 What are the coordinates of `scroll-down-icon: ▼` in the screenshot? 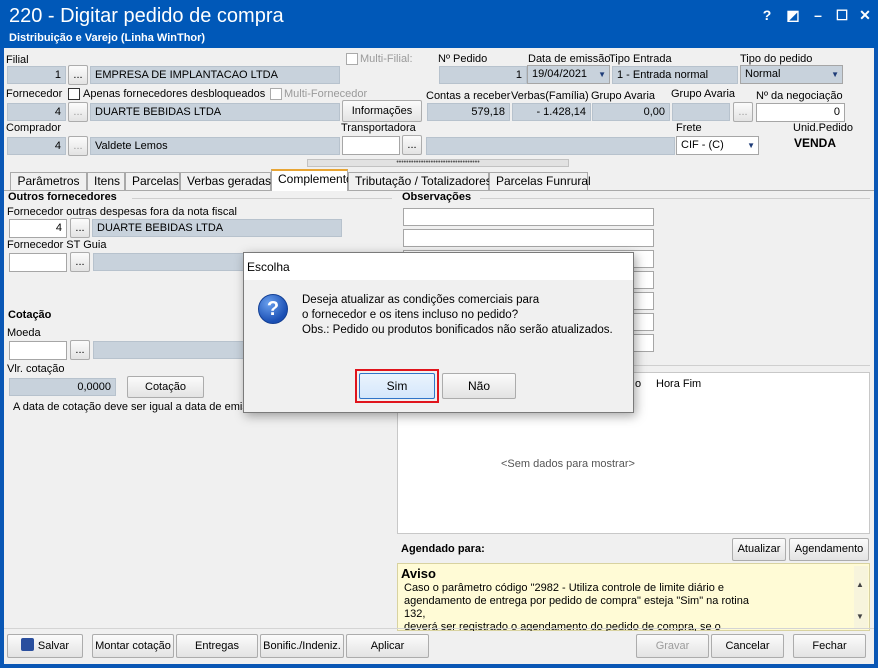 It's located at (860, 616).